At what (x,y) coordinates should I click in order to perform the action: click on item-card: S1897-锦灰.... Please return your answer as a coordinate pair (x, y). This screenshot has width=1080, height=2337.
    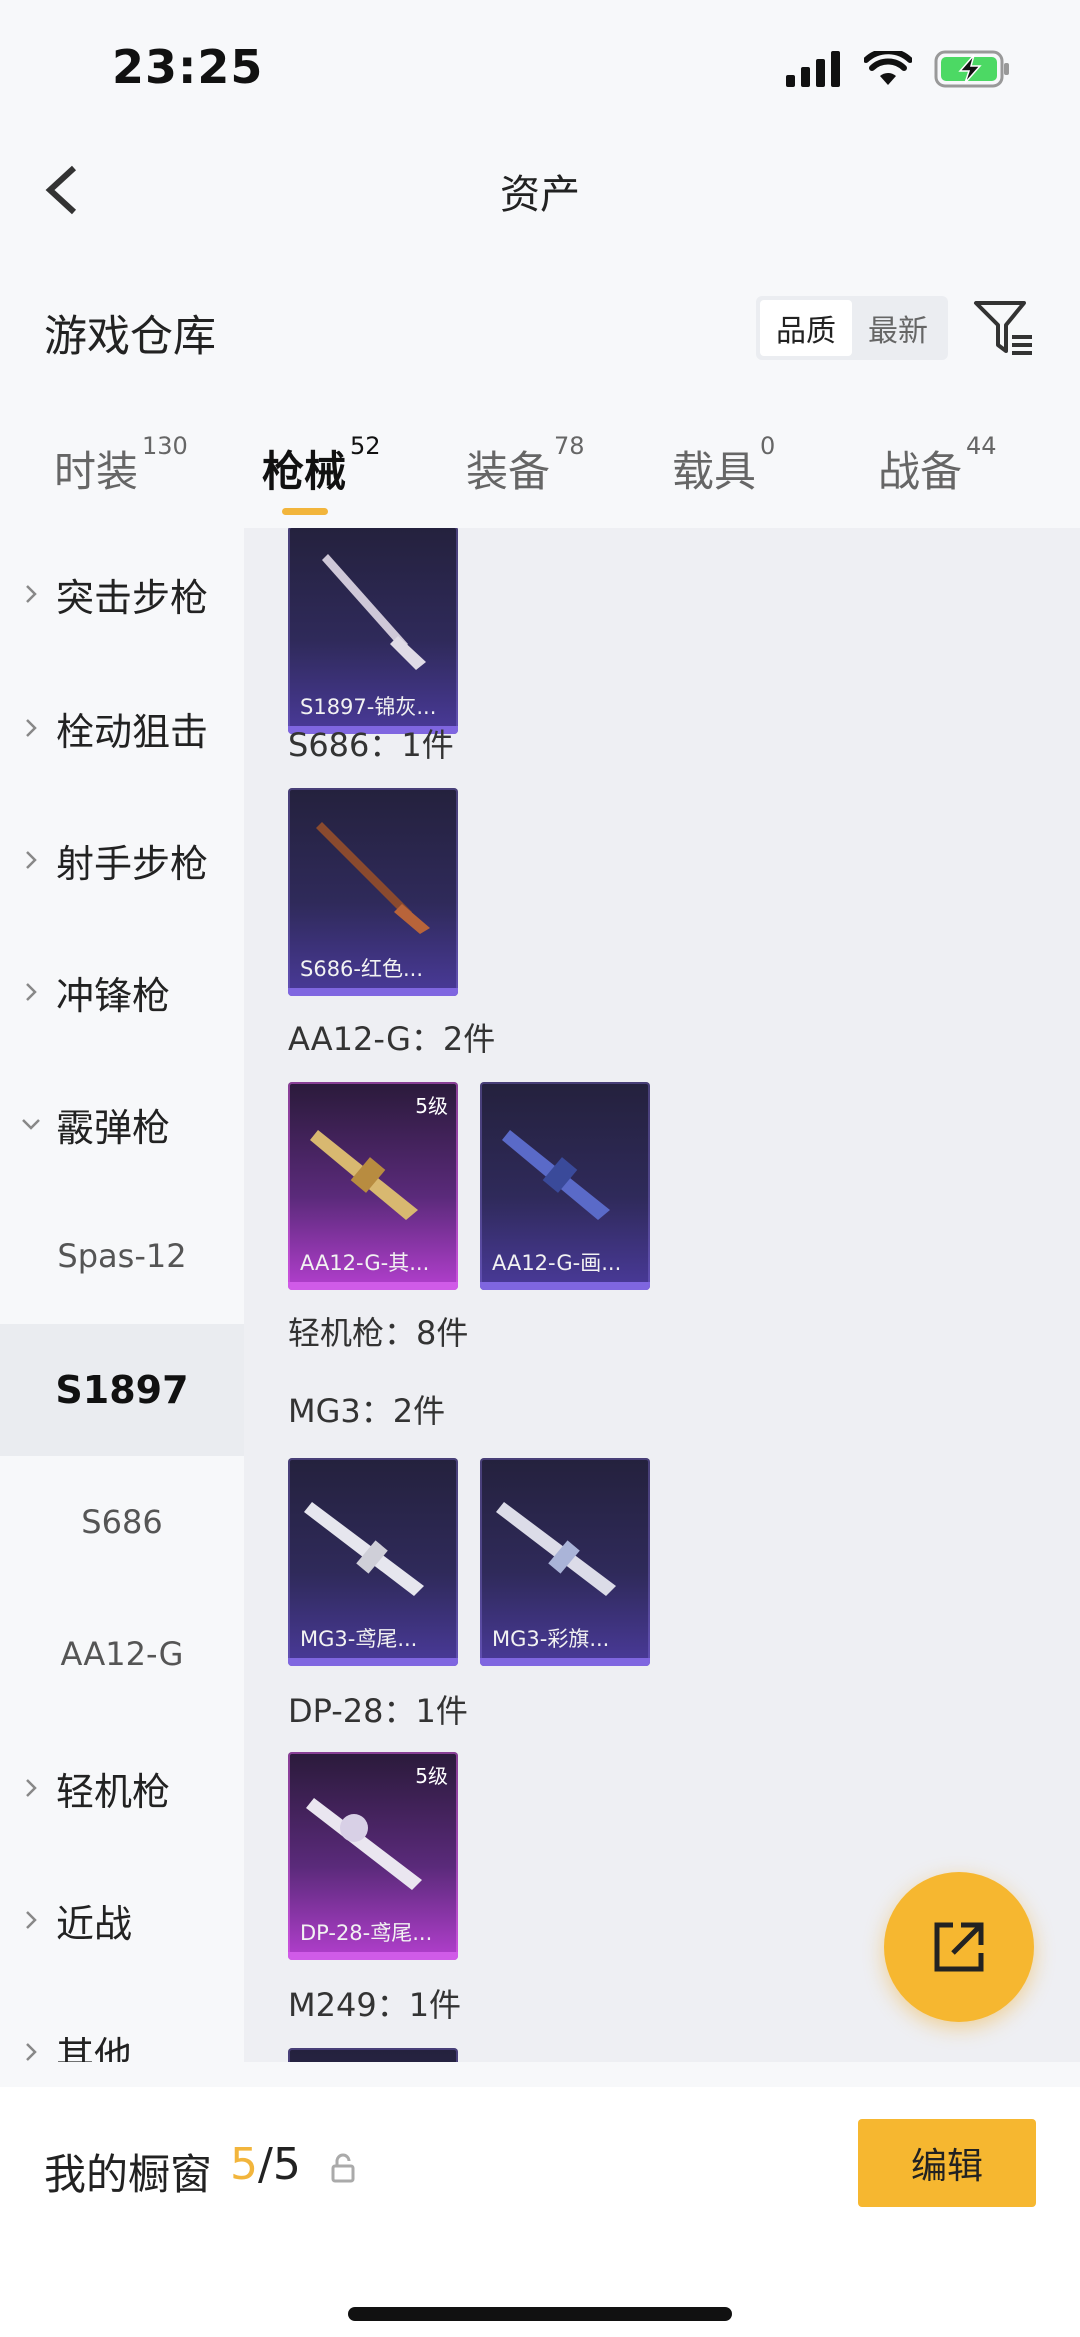
    Looking at the image, I should click on (373, 631).